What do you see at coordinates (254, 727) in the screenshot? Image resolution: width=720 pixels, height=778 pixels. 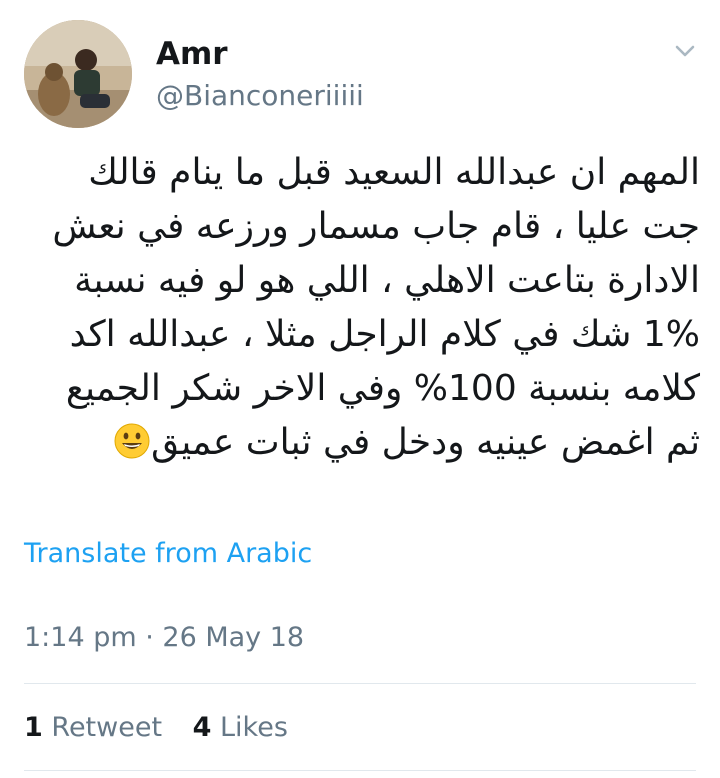 I see `likes-label: Likes` at bounding box center [254, 727].